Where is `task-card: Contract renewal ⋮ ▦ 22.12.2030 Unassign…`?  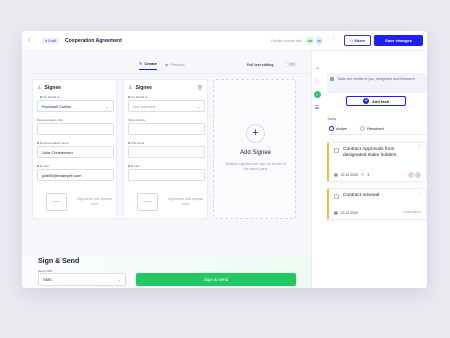
task-card: Contract renewal ⋮ ▦ 22.12.2030 Unassign… is located at coordinates (377, 204).